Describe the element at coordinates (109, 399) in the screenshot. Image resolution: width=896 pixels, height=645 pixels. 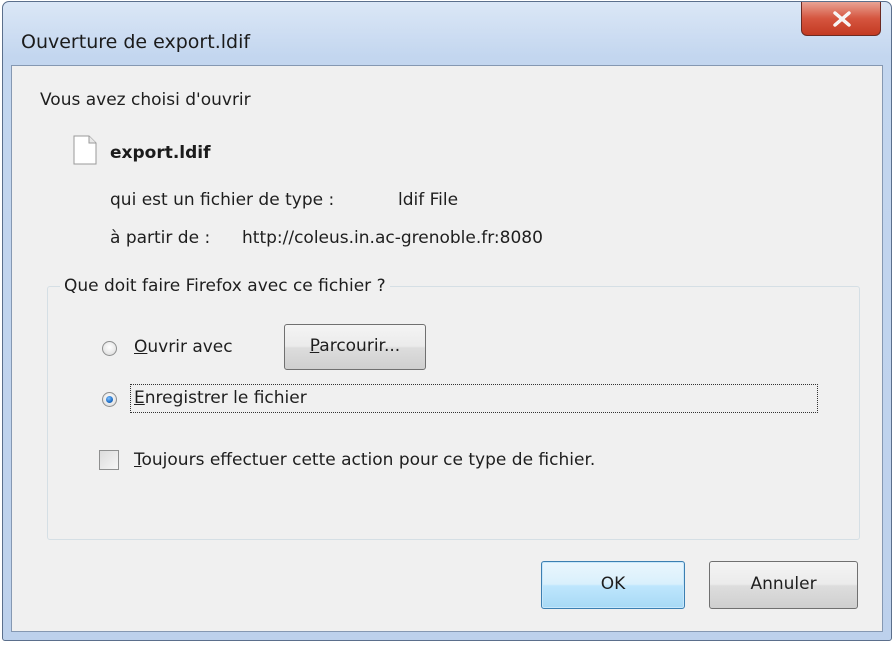
I see `save-file-radio` at that location.